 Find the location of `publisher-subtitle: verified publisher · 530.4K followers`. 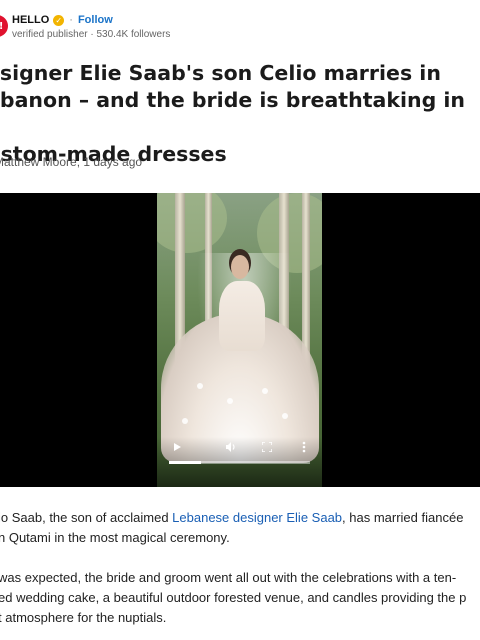

publisher-subtitle: verified publisher · 530.4K followers is located at coordinates (91, 34).